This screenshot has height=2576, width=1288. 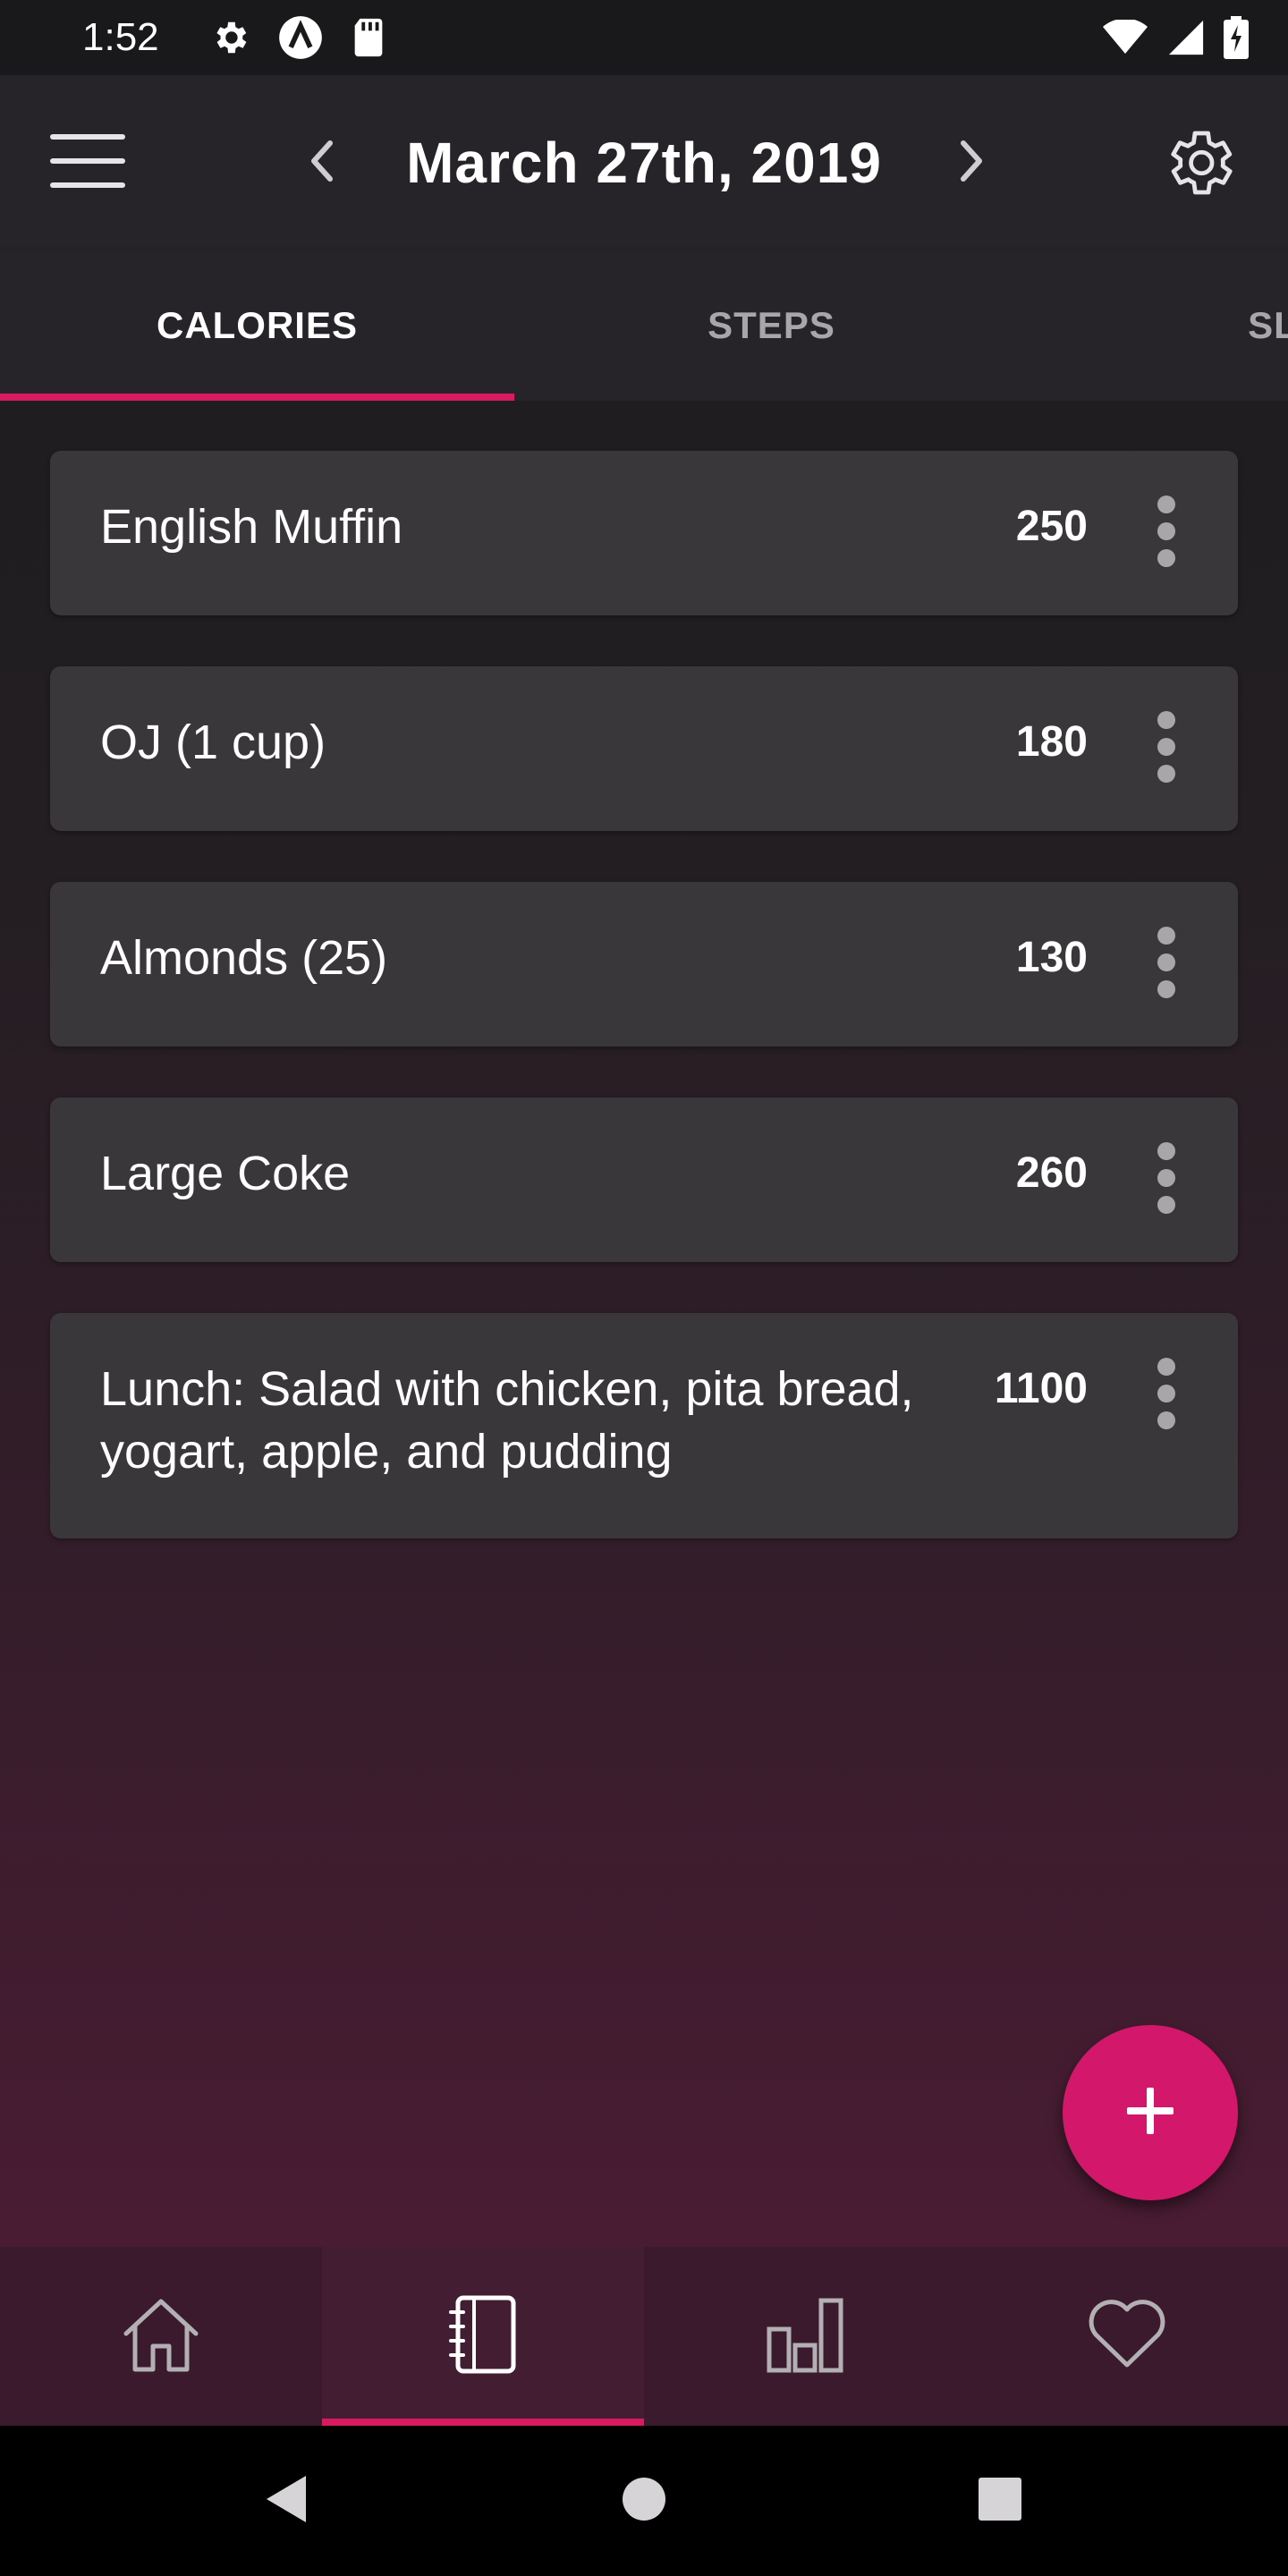 What do you see at coordinates (368, 37) in the screenshot?
I see `sd-card-icon` at bounding box center [368, 37].